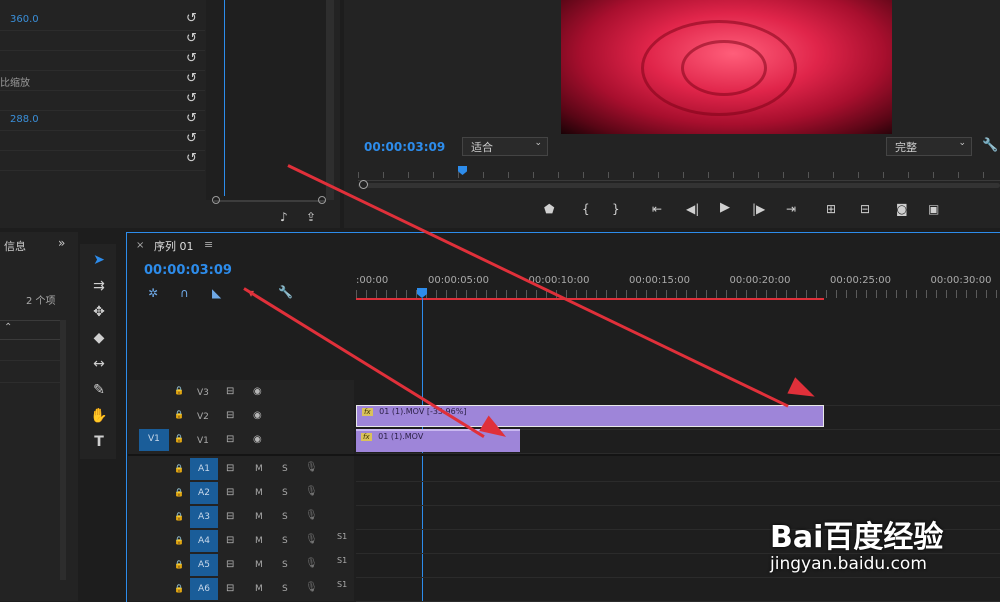  I want to click on effect-scrollbar, so click(330, 100).